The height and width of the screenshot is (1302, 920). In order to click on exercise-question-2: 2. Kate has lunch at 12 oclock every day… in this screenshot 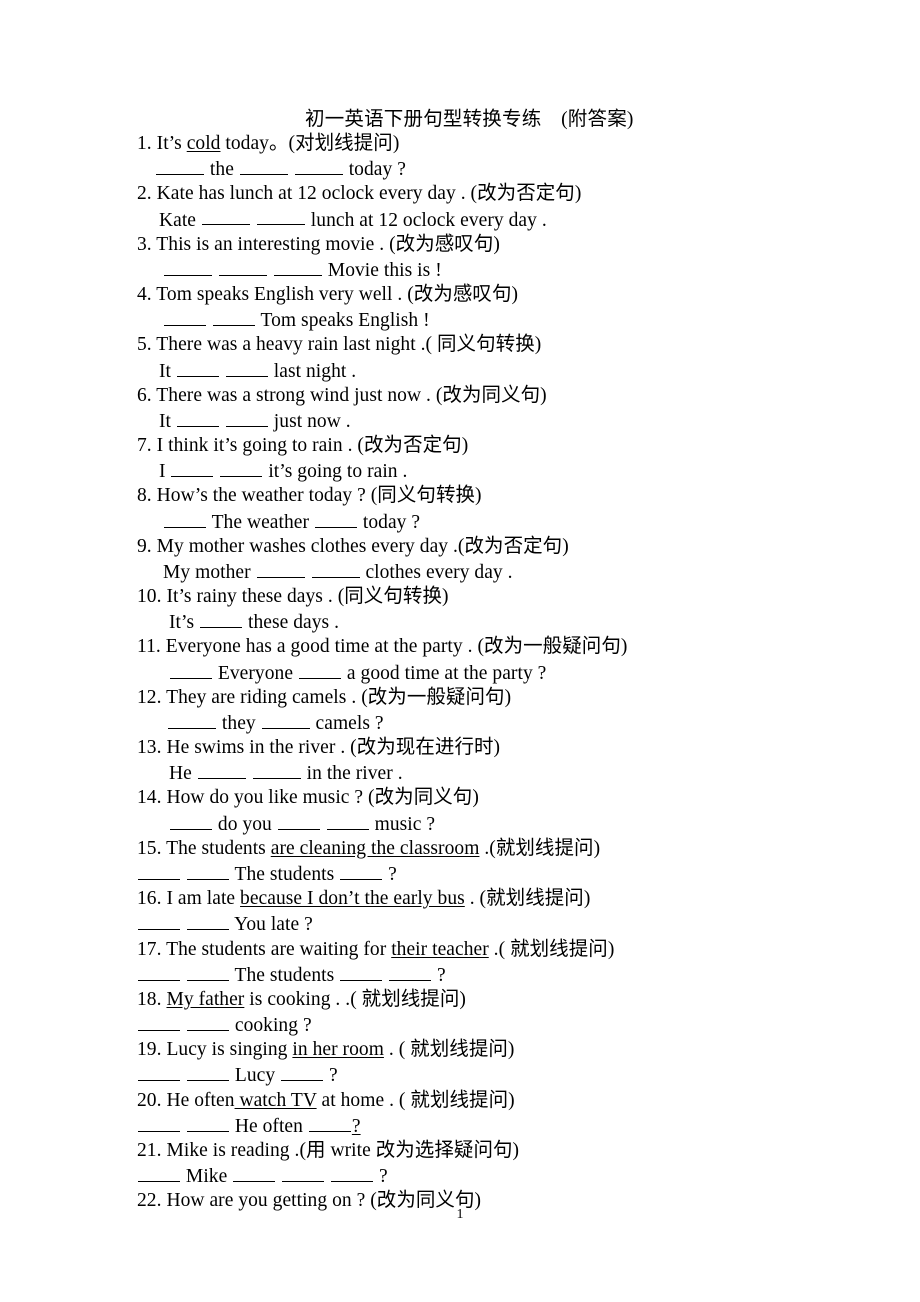, I will do `click(359, 194)`.